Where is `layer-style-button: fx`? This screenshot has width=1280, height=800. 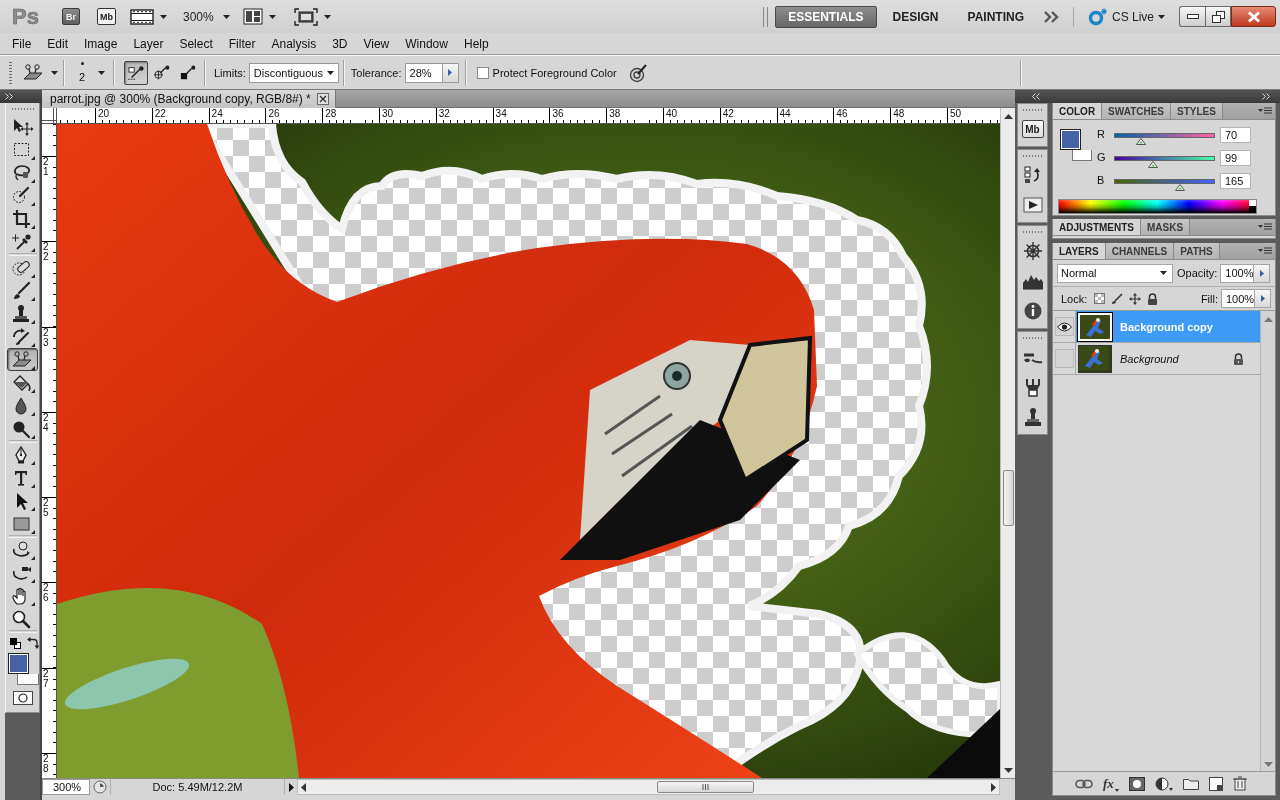 layer-style-button: fx is located at coordinates (1111, 783).